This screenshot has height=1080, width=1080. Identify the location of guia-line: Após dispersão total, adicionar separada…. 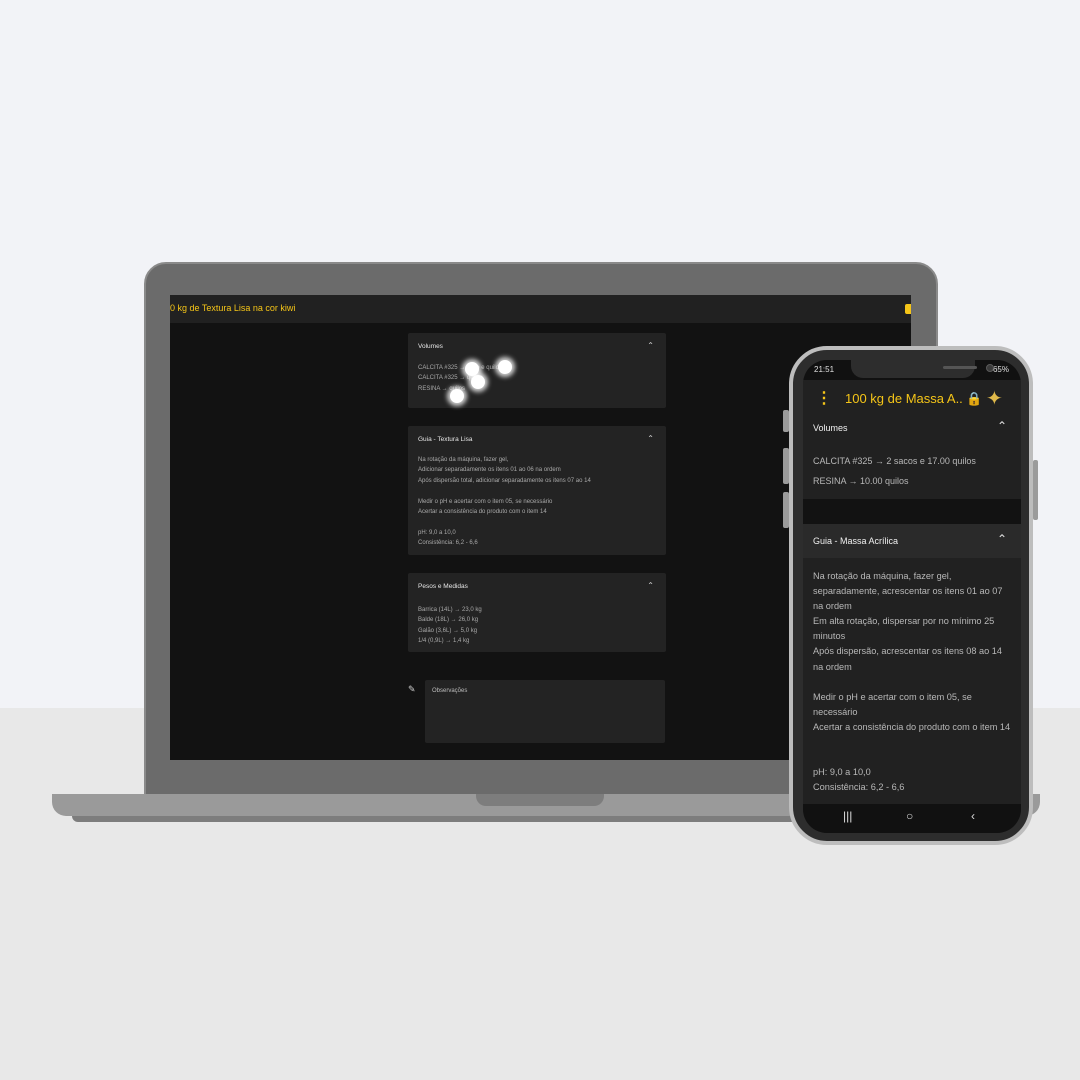
(504, 480).